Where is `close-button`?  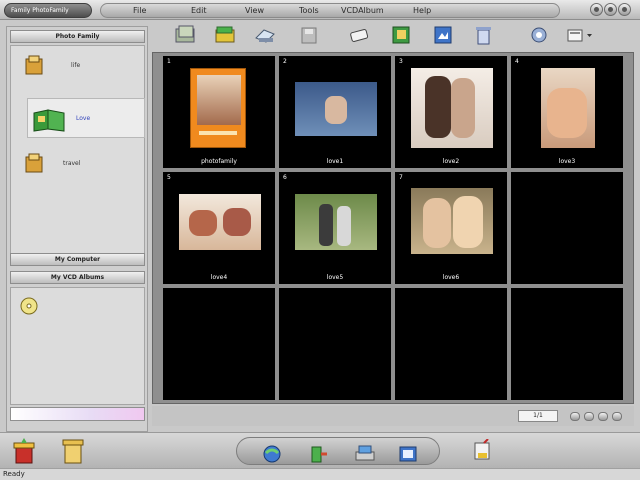
close-button is located at coordinates (624, 9).